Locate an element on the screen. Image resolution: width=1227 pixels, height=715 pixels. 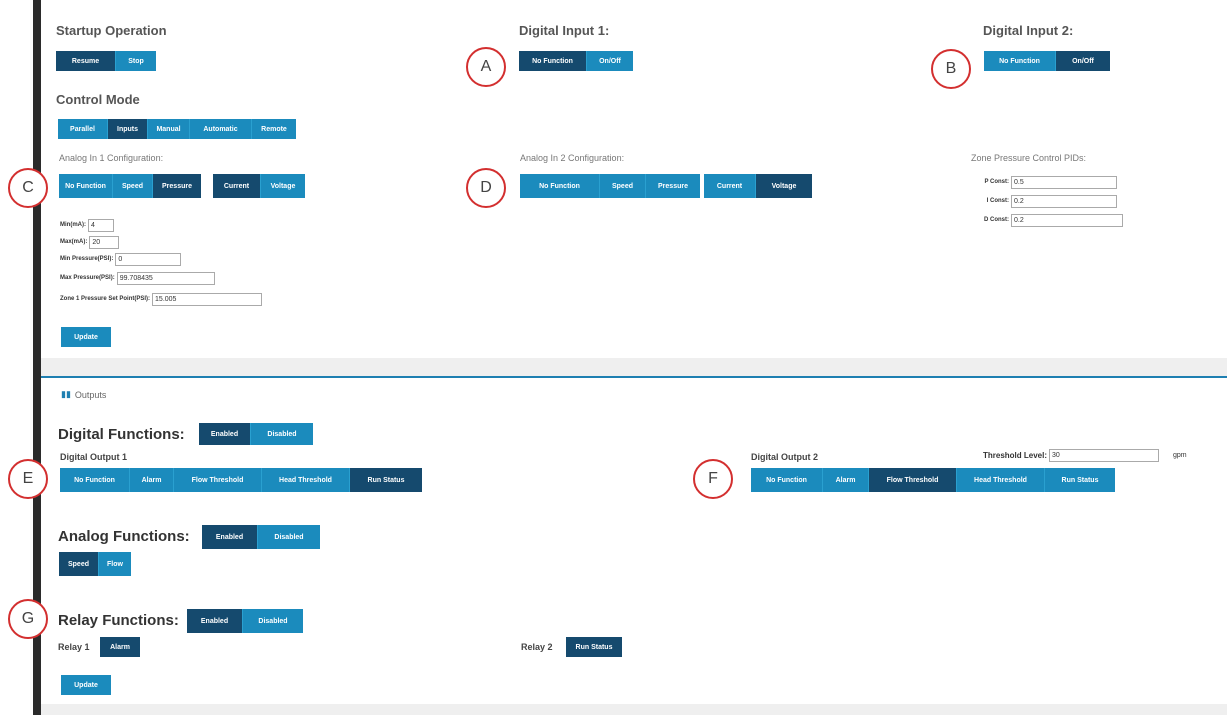
digital-input-2-button-group: No Function On/Off is located at coordinates (1047, 61).